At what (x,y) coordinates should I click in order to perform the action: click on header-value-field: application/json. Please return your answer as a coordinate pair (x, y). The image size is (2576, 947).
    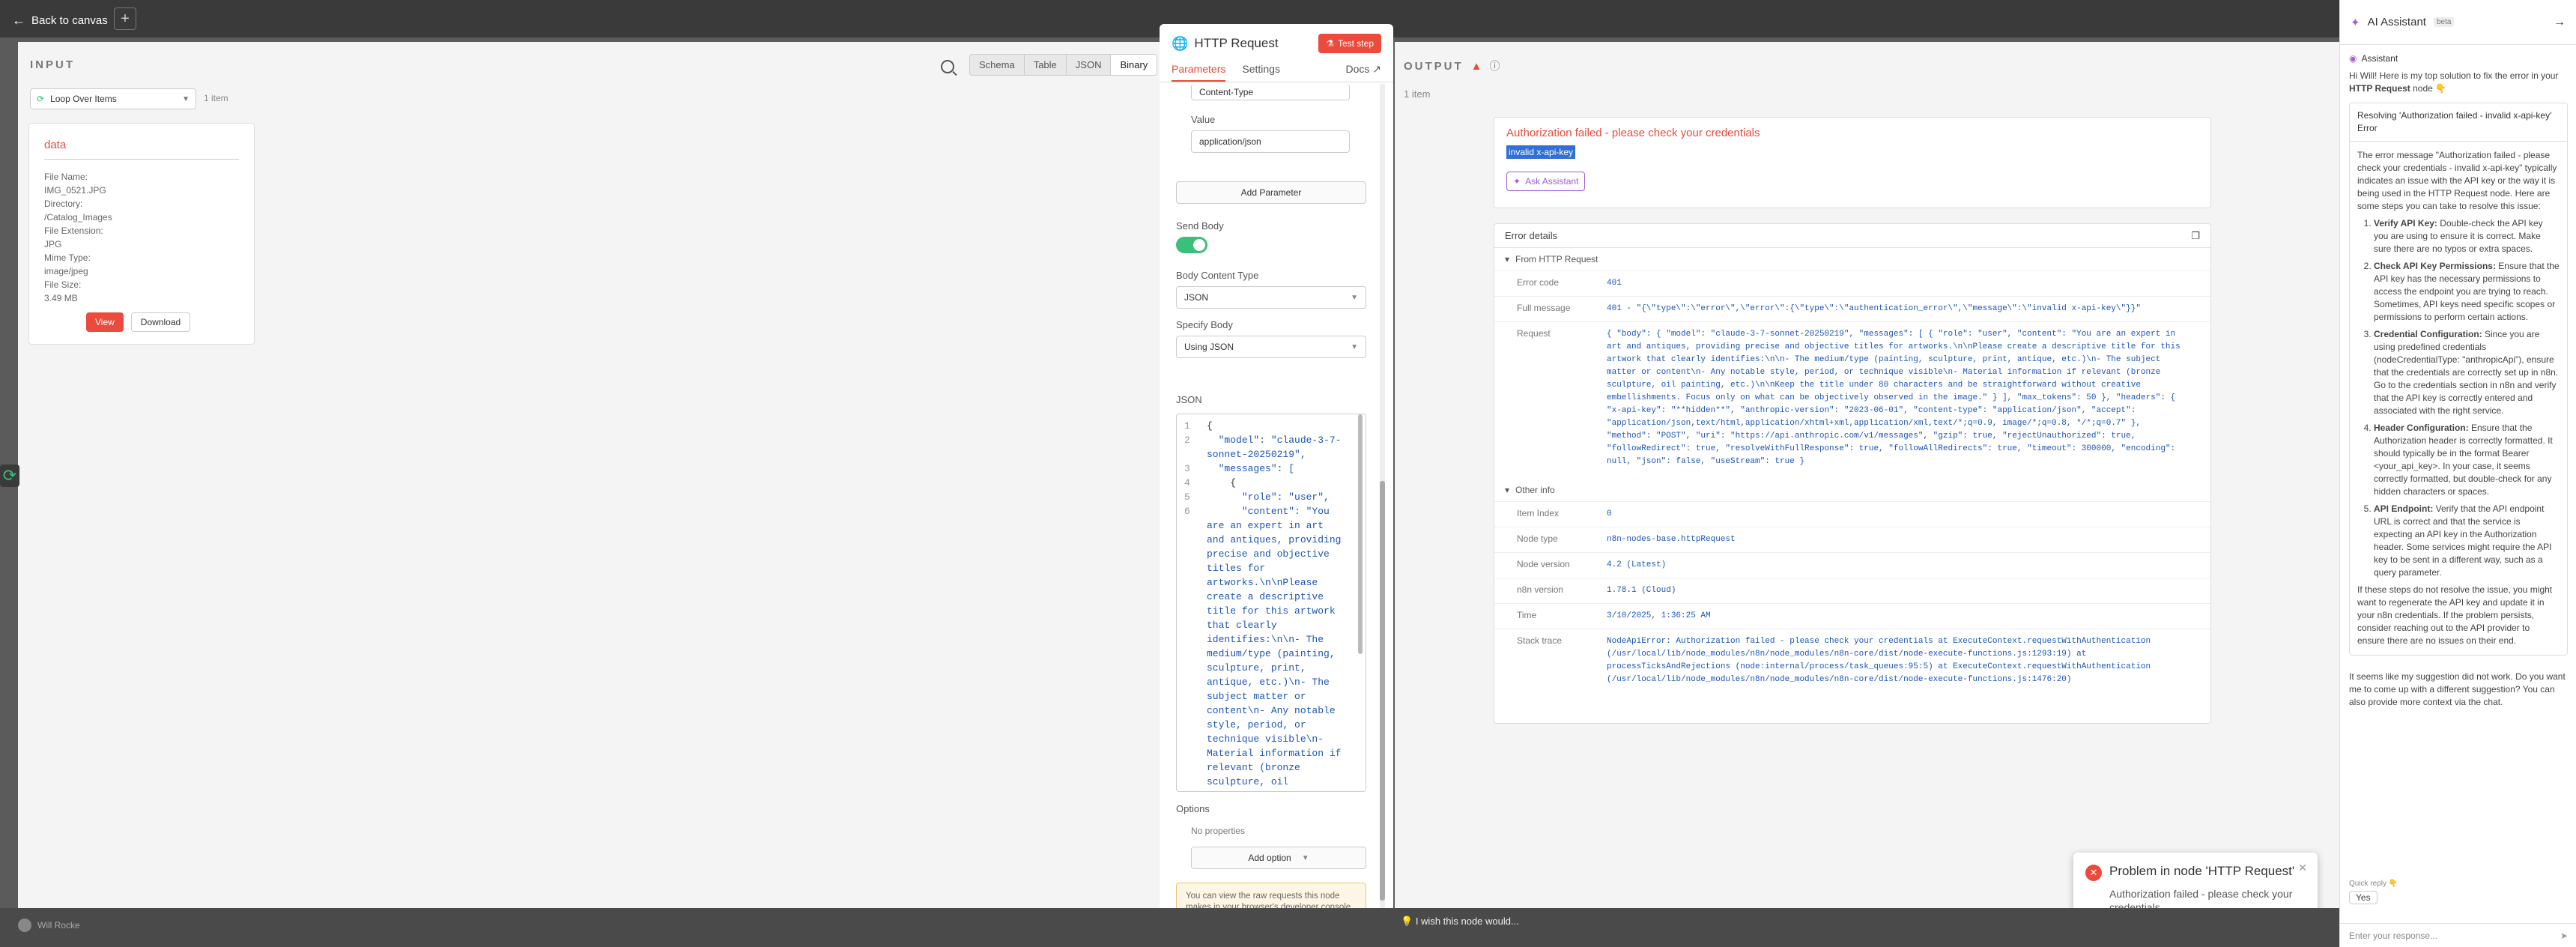
    Looking at the image, I should click on (1270, 141).